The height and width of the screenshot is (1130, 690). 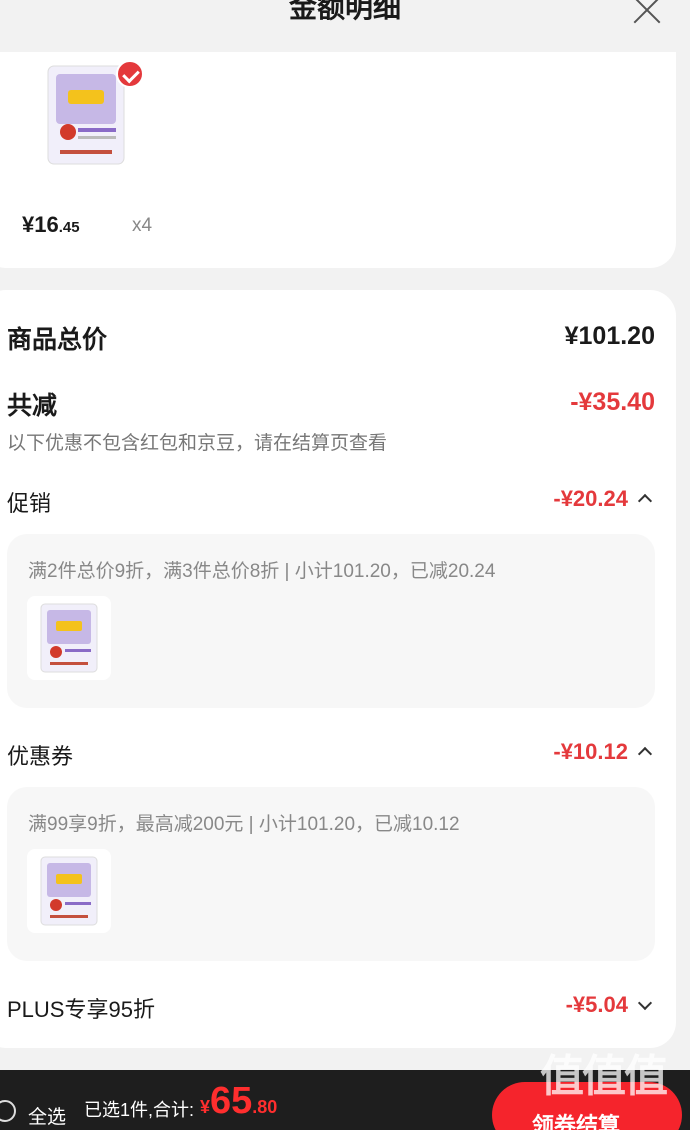 I want to click on plus-discount-amount: -¥5.04, so click(x=596, y=1004).